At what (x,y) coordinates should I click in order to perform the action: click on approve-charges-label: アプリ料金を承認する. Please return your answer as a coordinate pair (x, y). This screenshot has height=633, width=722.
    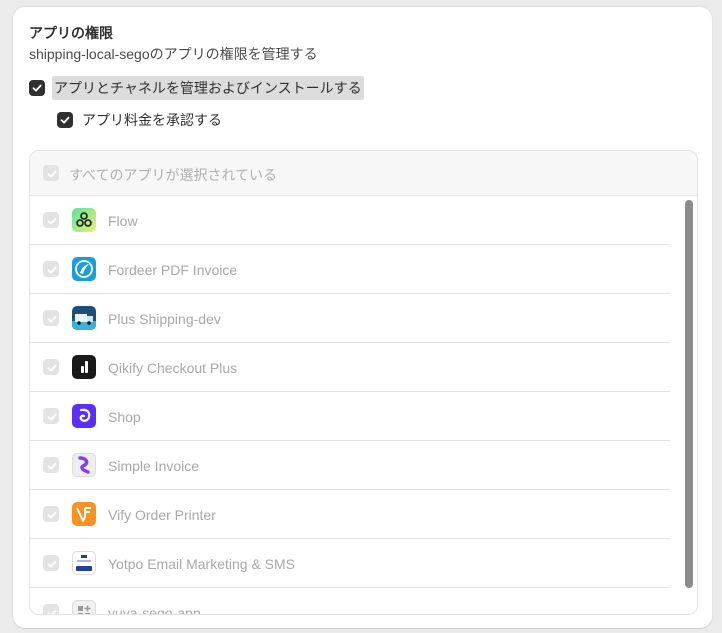
    Looking at the image, I should click on (152, 120).